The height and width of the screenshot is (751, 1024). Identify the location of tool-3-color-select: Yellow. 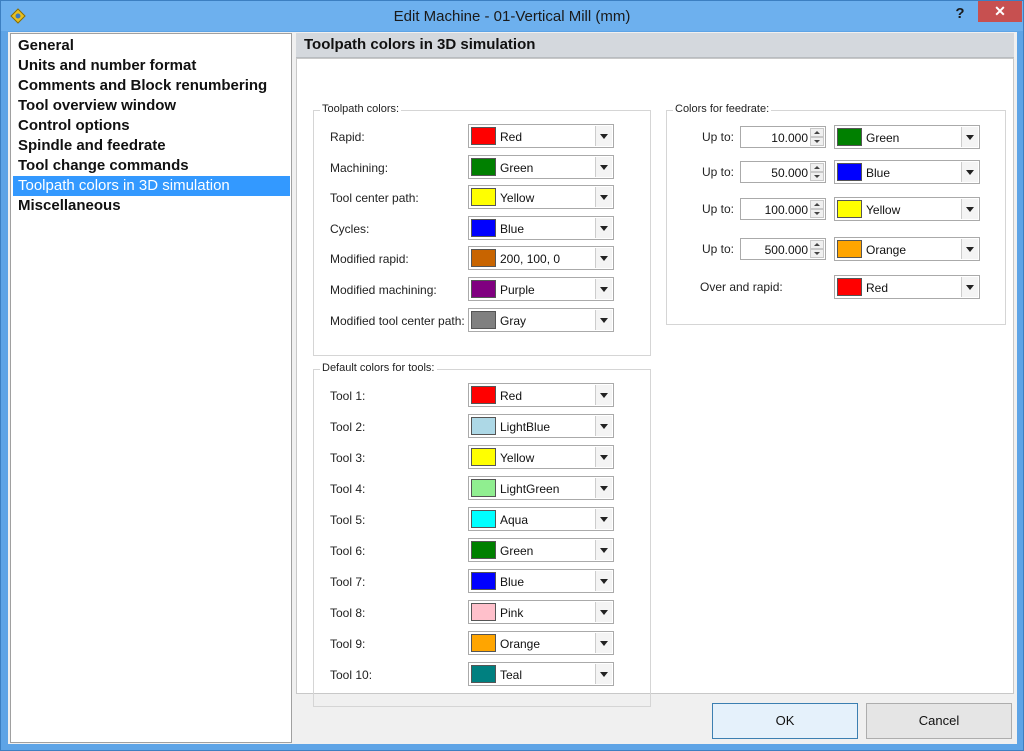
(541, 457).